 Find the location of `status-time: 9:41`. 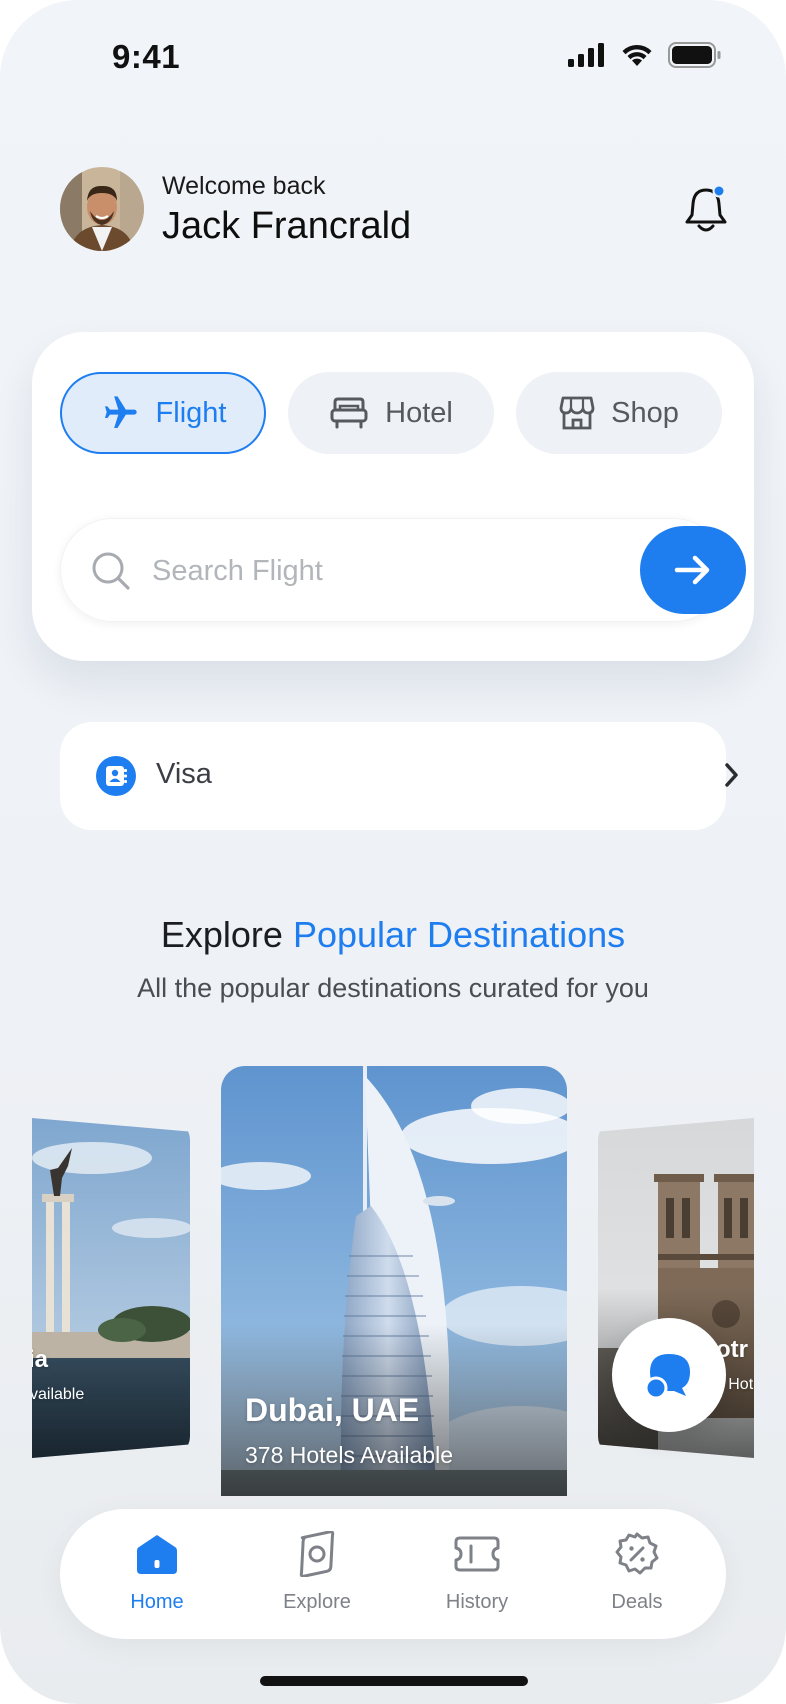

status-time: 9:41 is located at coordinates (146, 56).